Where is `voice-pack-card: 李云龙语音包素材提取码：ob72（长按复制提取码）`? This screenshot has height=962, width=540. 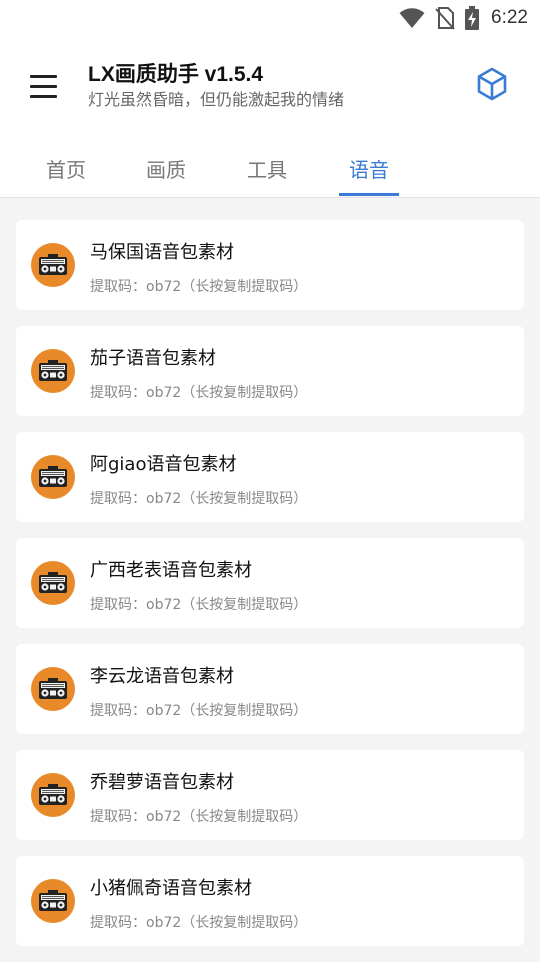
voice-pack-card: 李云龙语音包素材提取码：ob72（长按复制提取码） is located at coordinates (270, 689).